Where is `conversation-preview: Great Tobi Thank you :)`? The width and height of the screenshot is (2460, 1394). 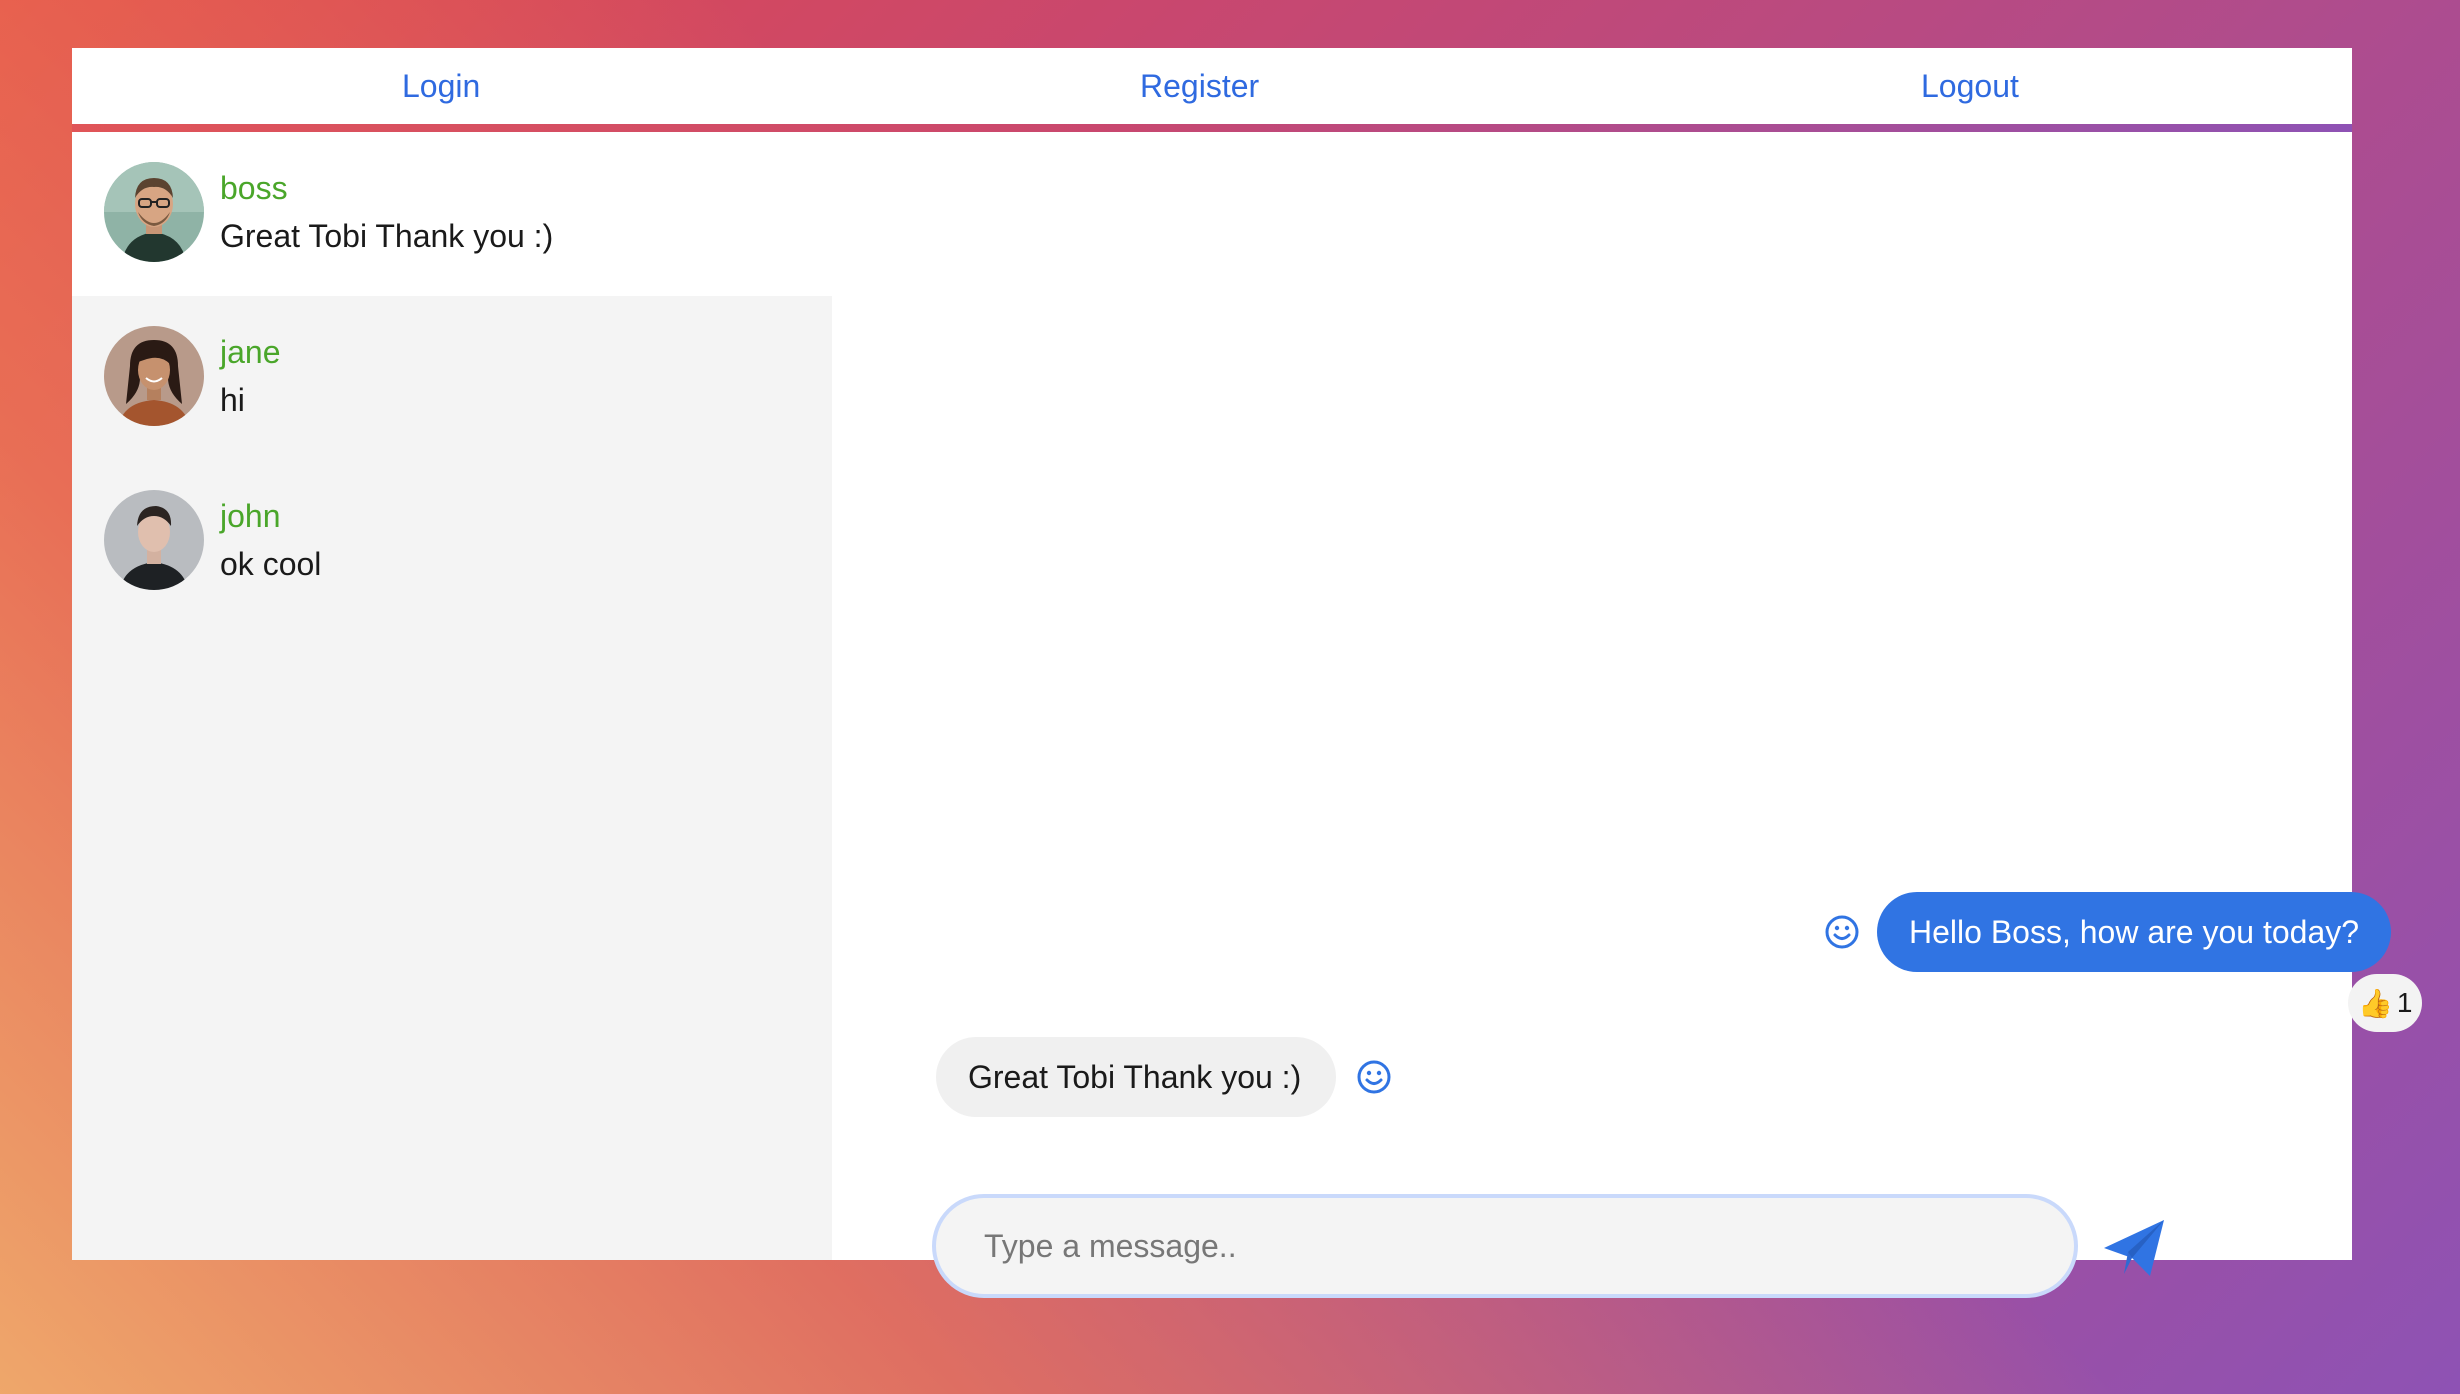 conversation-preview: Great Tobi Thank you :) is located at coordinates (387, 236).